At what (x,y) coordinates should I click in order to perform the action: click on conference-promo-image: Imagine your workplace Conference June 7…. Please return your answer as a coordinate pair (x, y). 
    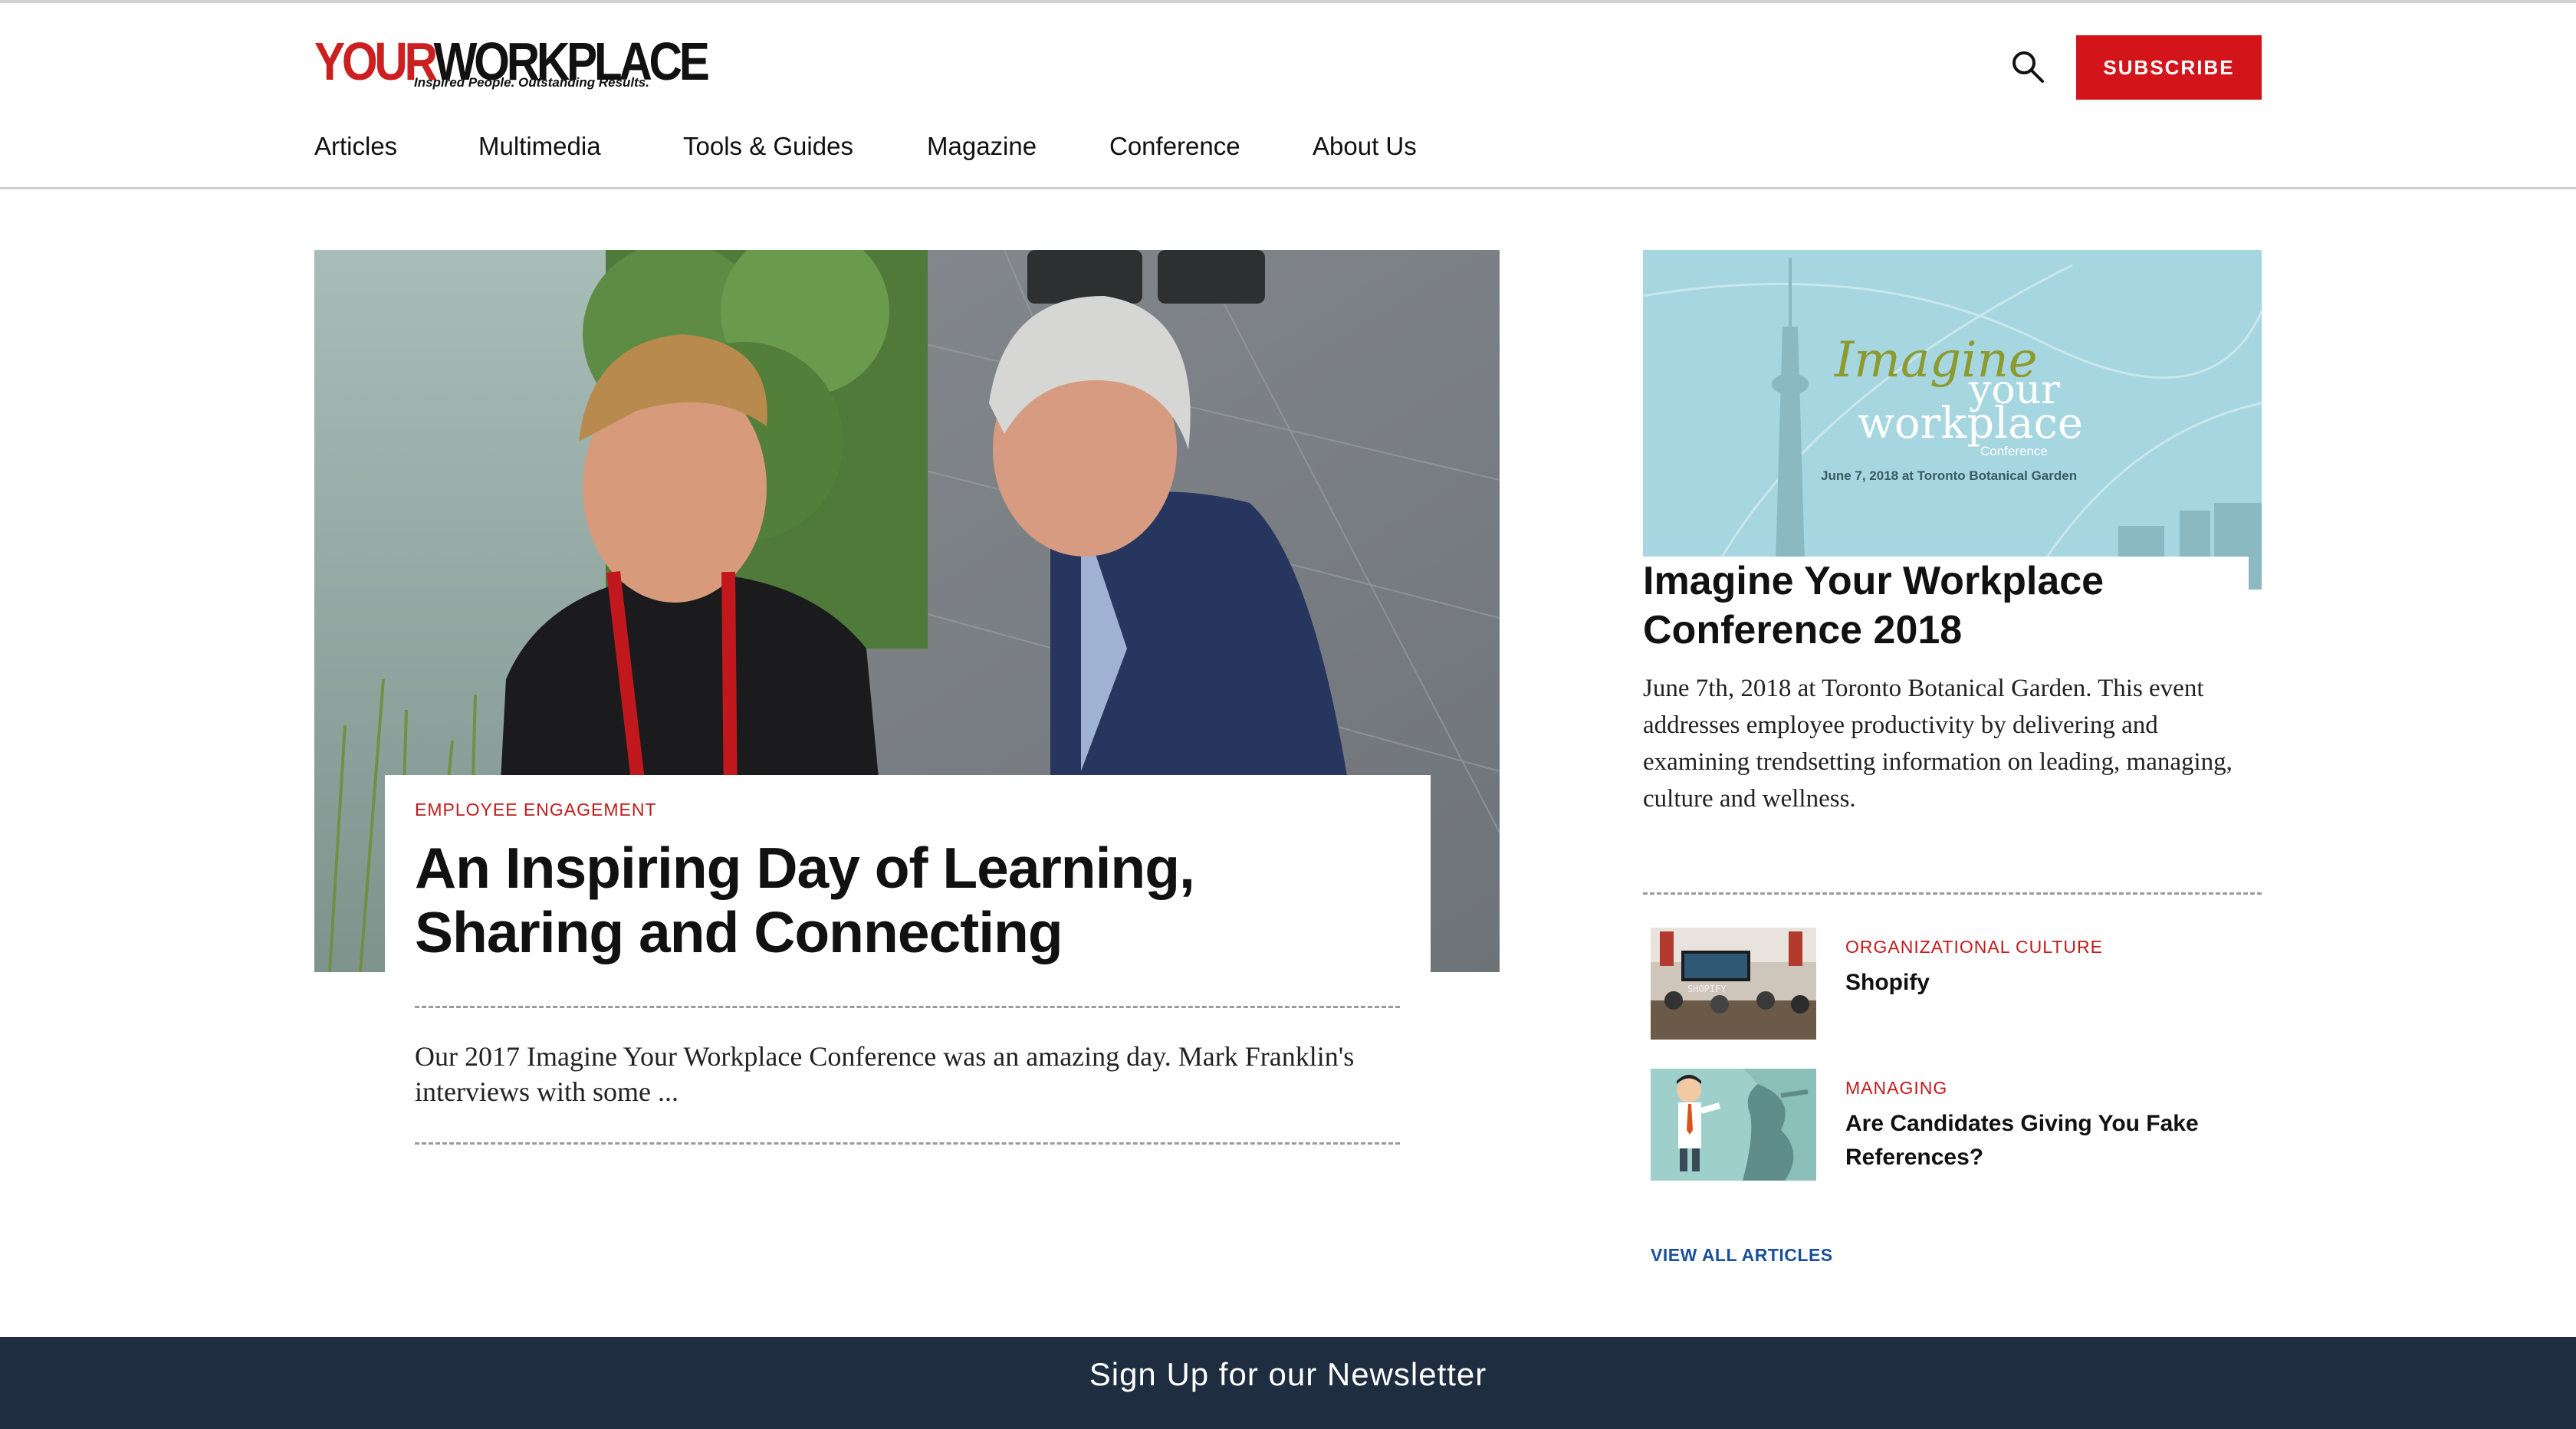
    Looking at the image, I should click on (1952, 420).